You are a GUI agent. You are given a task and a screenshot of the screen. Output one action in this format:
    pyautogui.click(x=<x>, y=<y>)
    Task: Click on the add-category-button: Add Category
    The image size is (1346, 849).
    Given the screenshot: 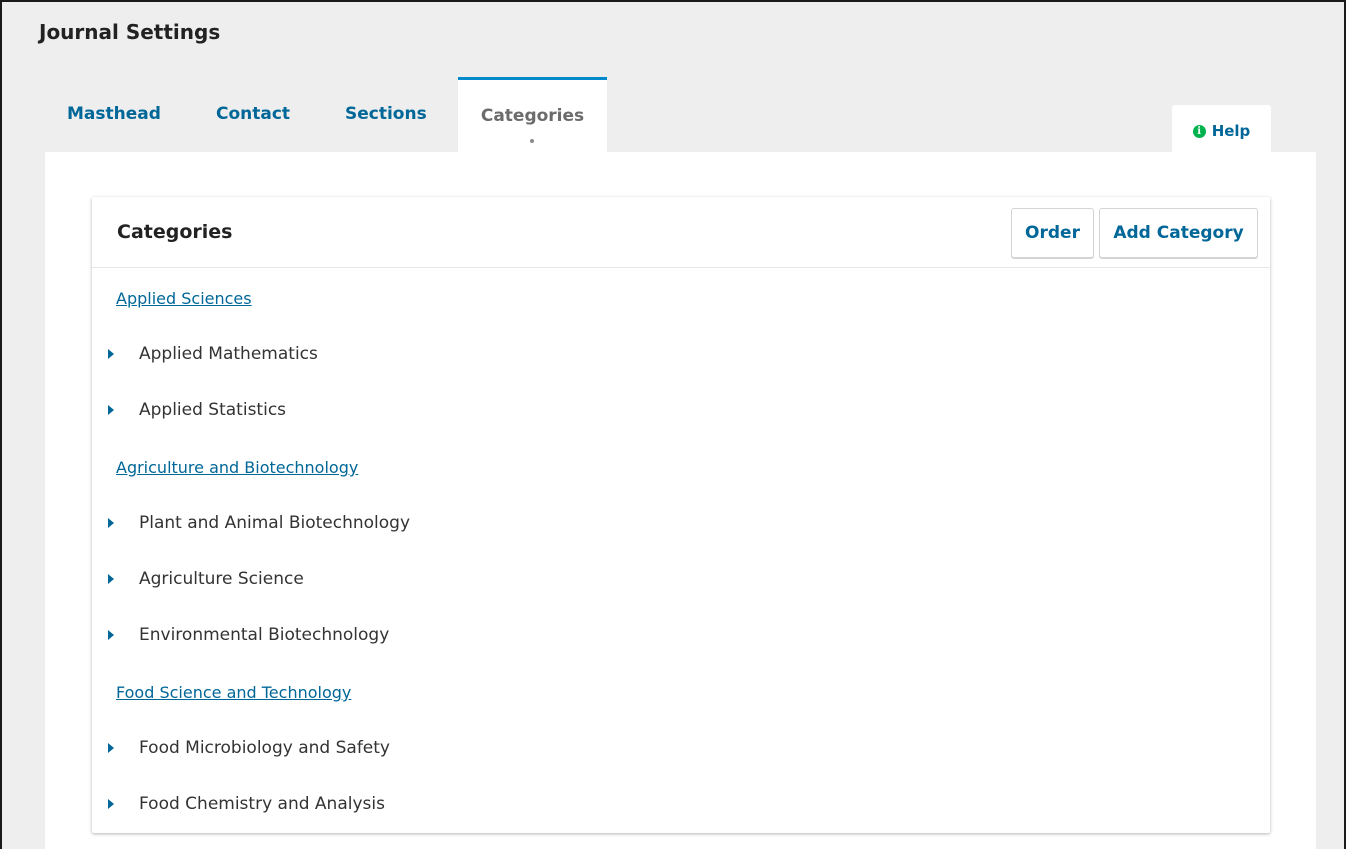 What is the action you would take?
    pyautogui.click(x=1178, y=233)
    